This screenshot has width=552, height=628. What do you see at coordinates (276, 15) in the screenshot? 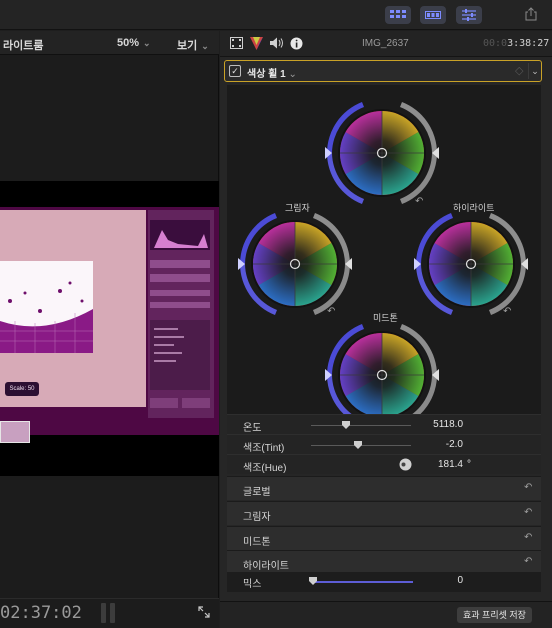
I see `top-toolbar` at bounding box center [276, 15].